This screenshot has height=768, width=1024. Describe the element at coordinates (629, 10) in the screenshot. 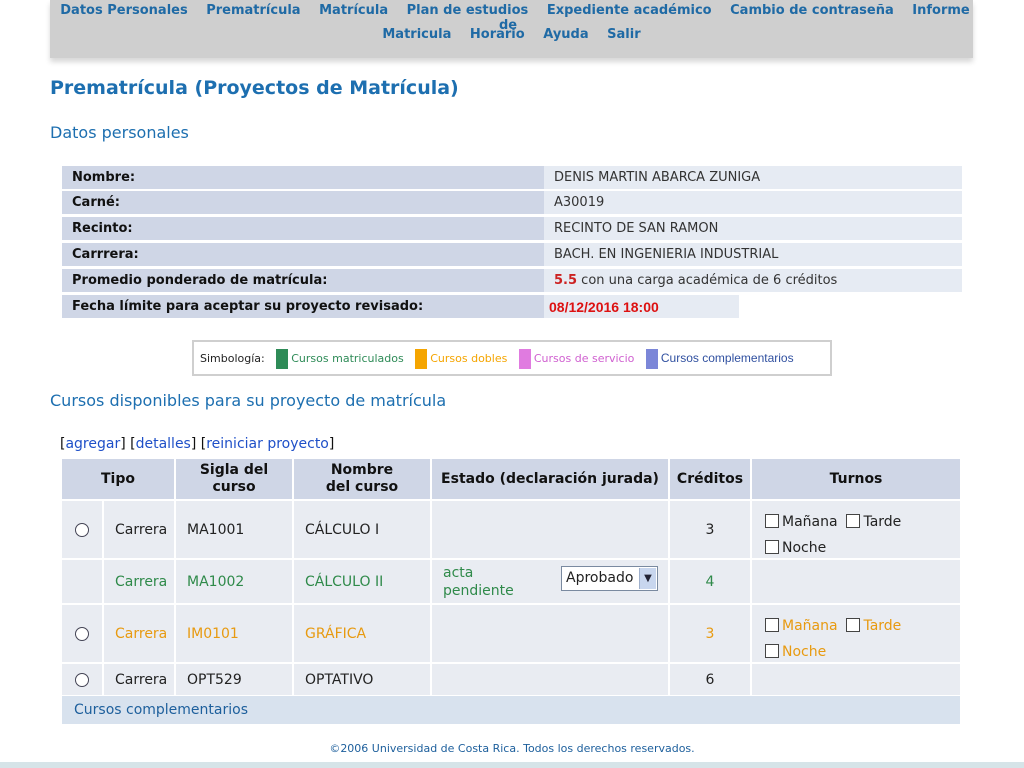

I see `nav-expediente: Expediente académico` at that location.